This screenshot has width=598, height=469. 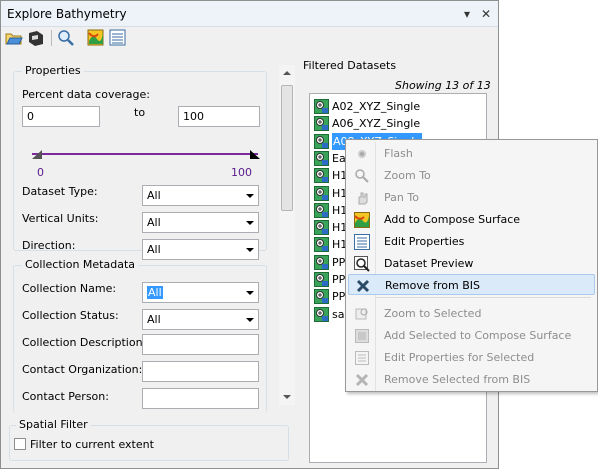 I want to click on coverage-from-input: 0, so click(x=61, y=116).